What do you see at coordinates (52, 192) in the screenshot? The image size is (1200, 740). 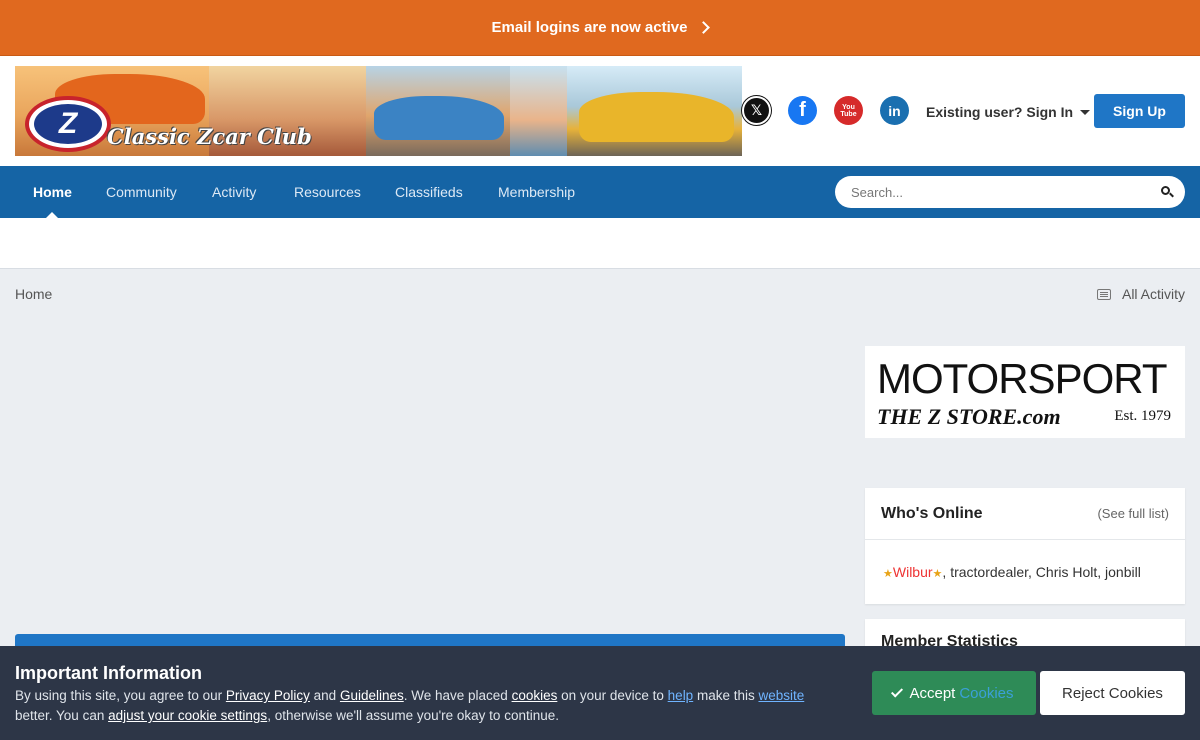 I see `nav-item-home: Home` at bounding box center [52, 192].